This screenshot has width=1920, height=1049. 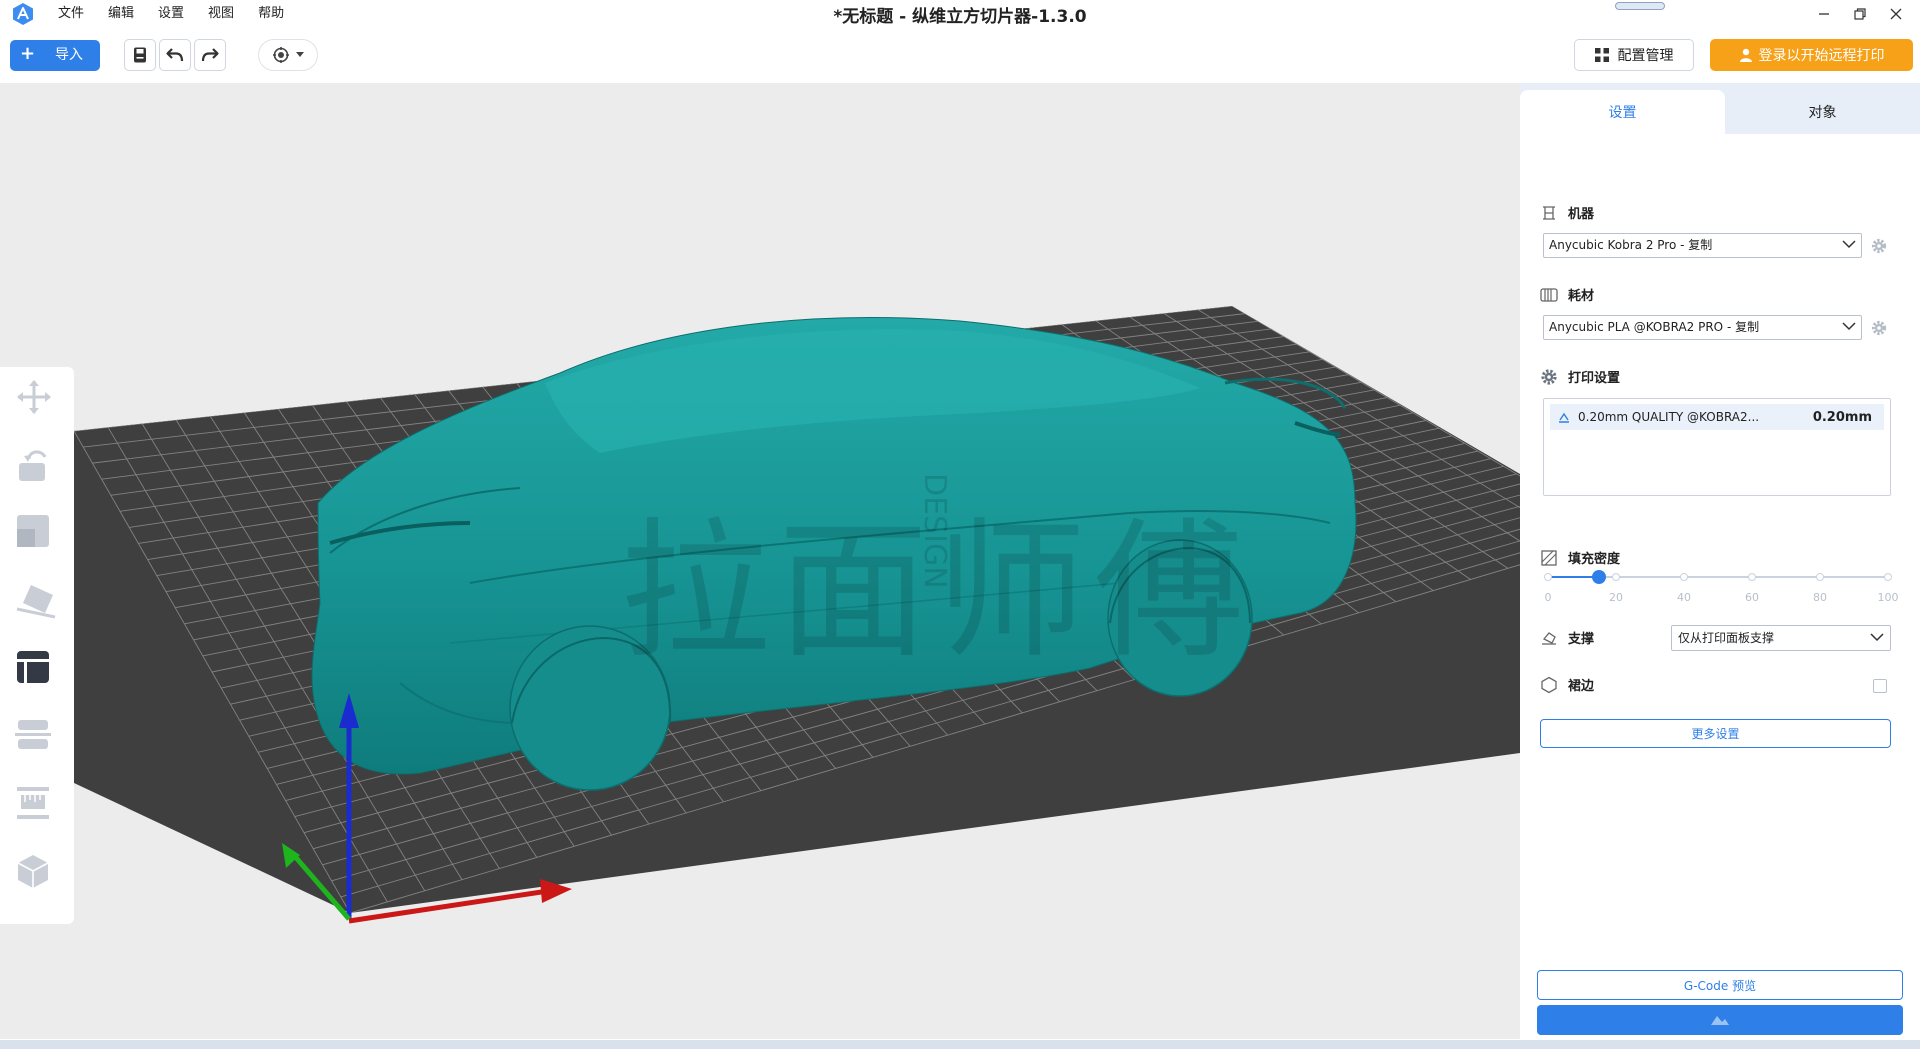 I want to click on slider-tick-label: 20, so click(x=1616, y=597).